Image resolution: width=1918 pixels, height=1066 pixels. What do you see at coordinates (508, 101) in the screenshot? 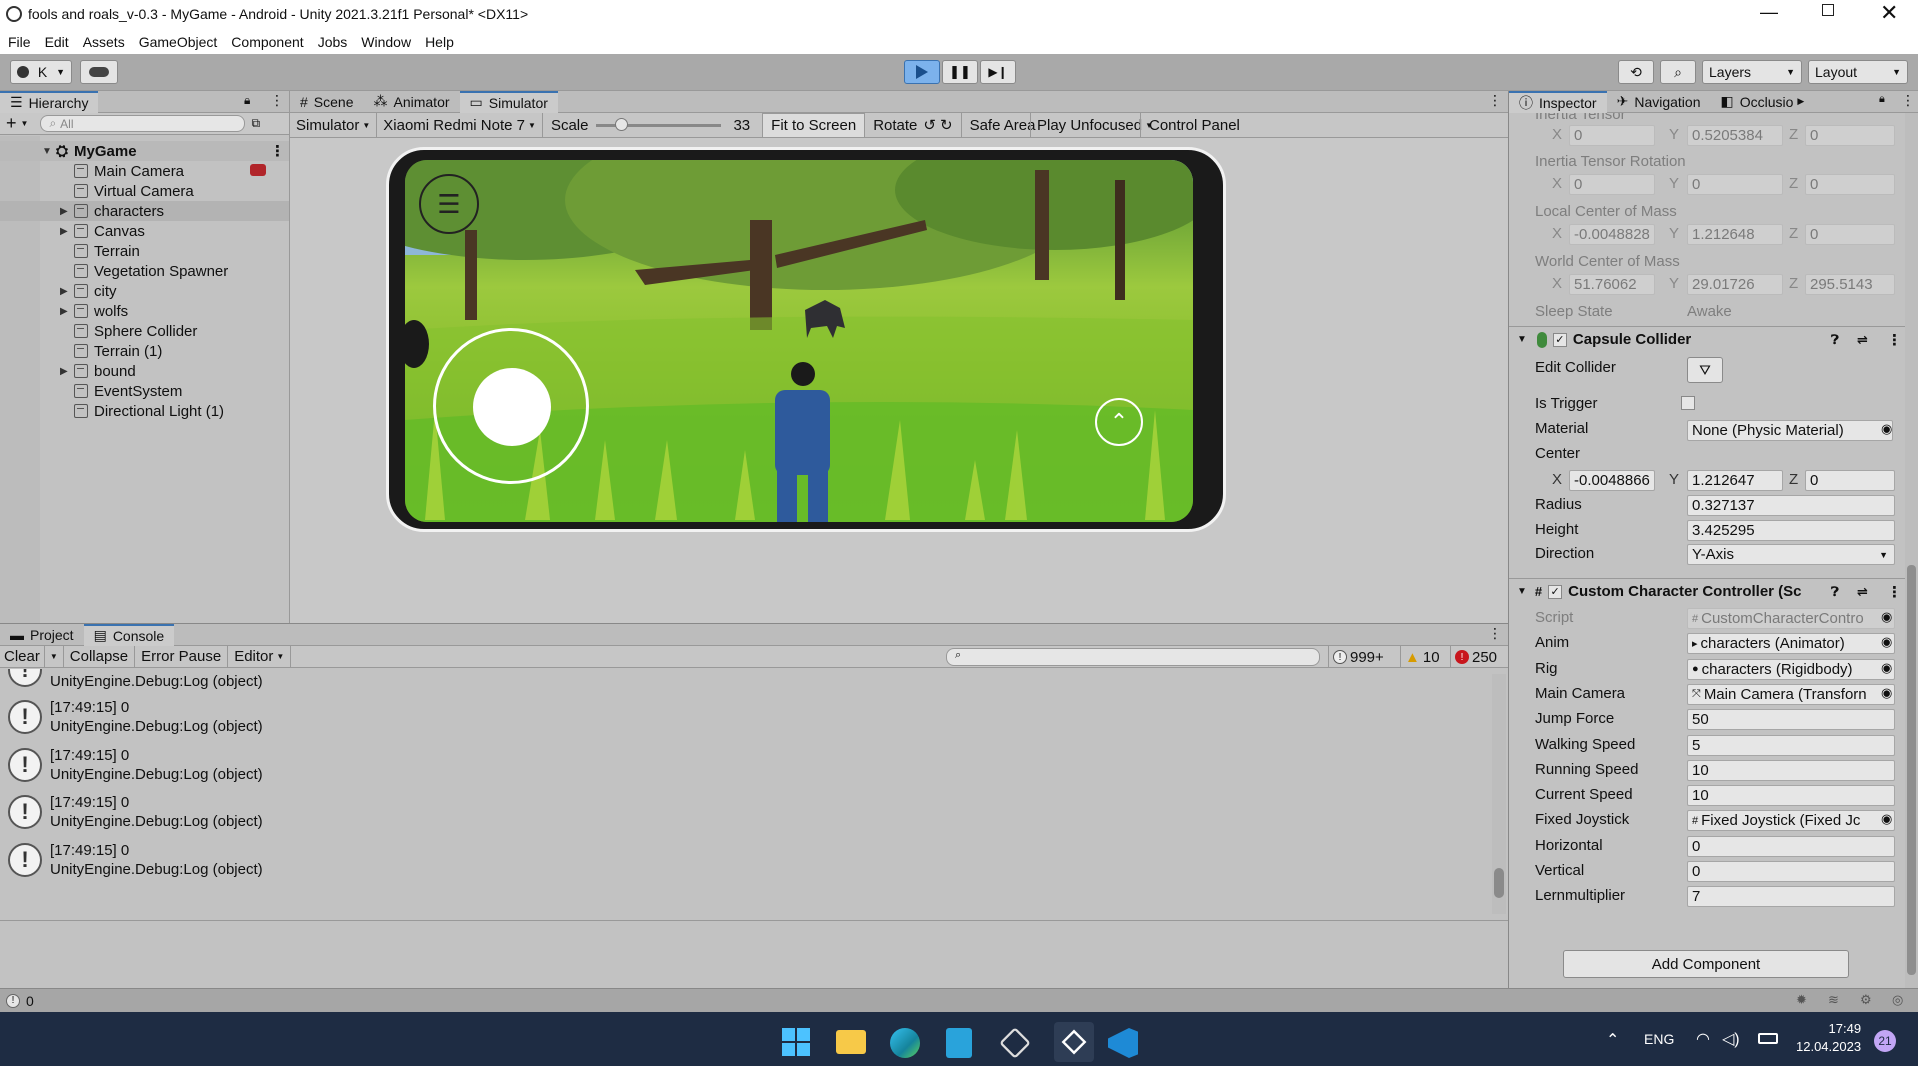
I see `tab-simulator: ▭ Simulator` at bounding box center [508, 101].